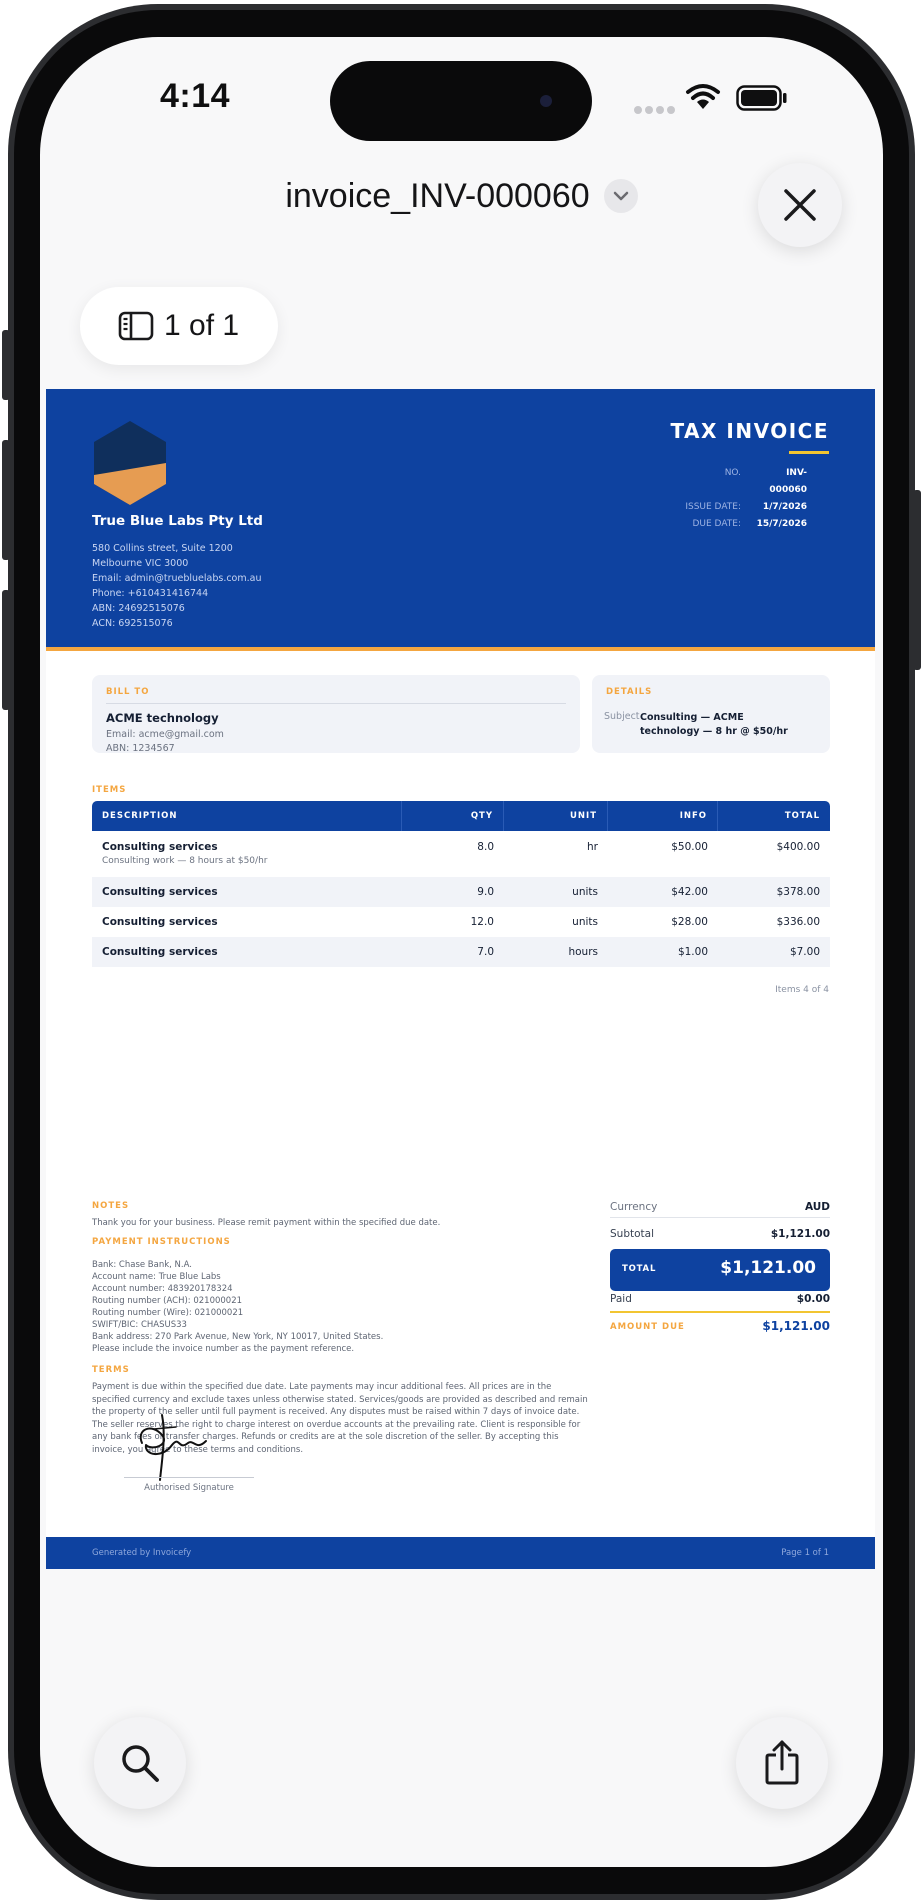 The width and height of the screenshot is (923, 1904). I want to click on search-button, so click(140, 1763).